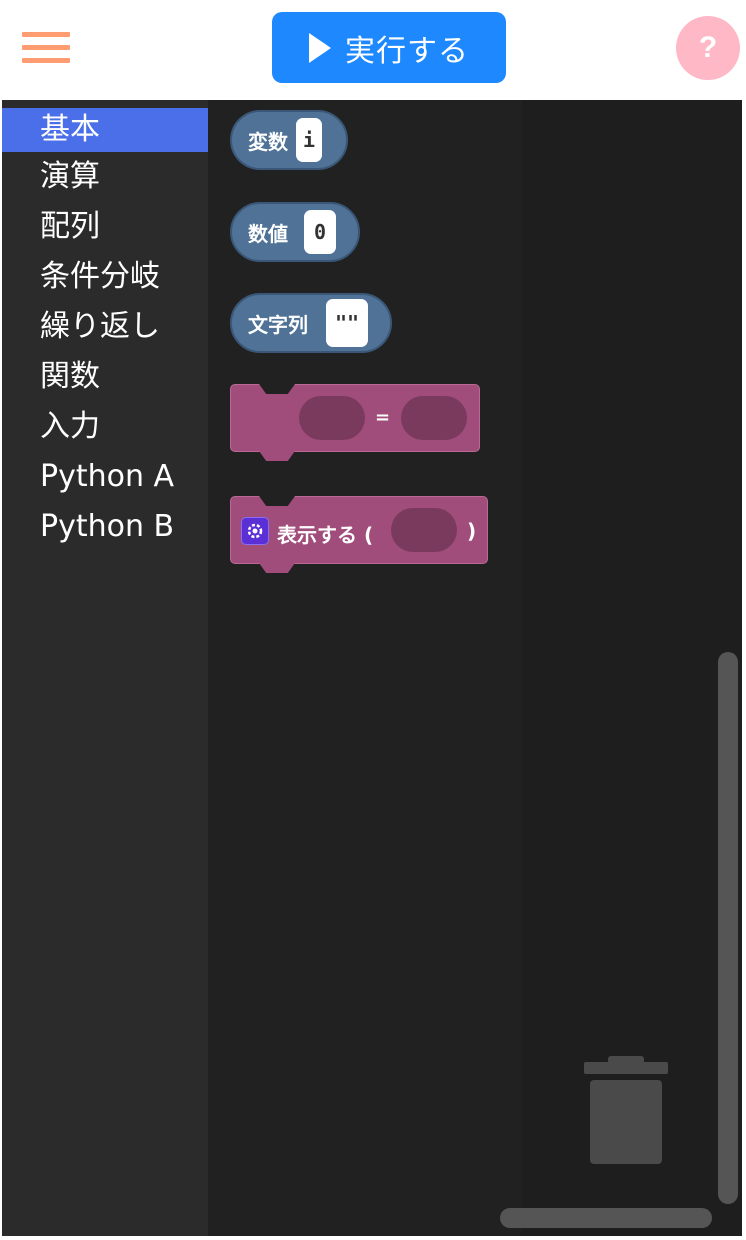  I want to click on play-icon, so click(320, 47).